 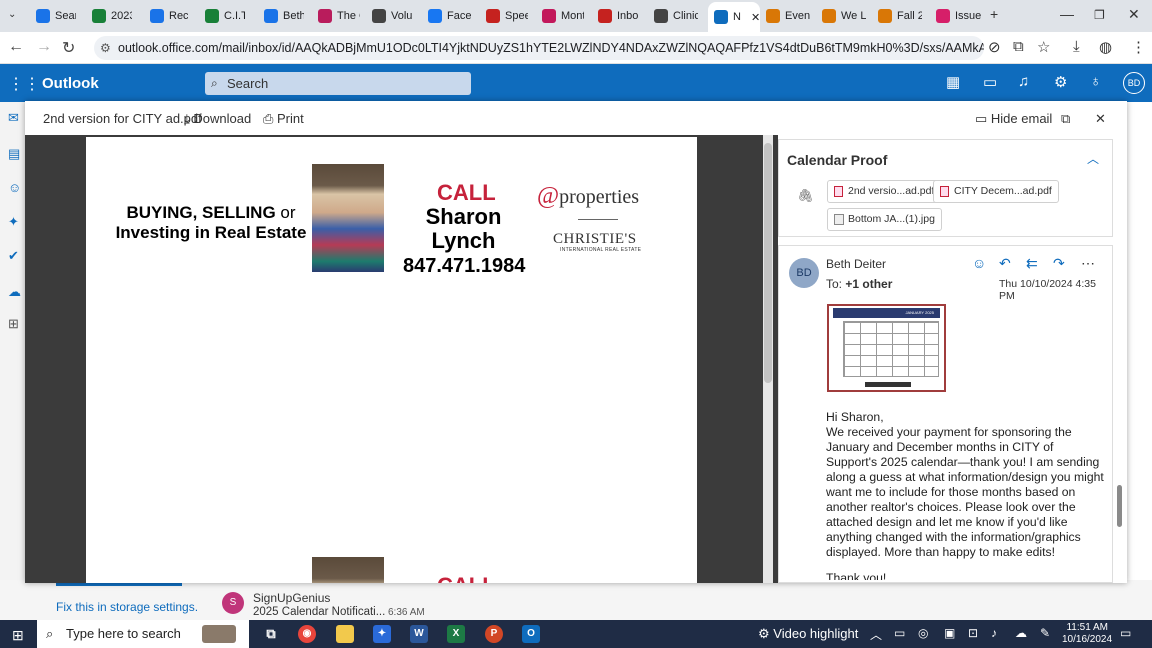 I want to click on attachment-chip: CITY Decem...ad.pdf, so click(x=996, y=191).